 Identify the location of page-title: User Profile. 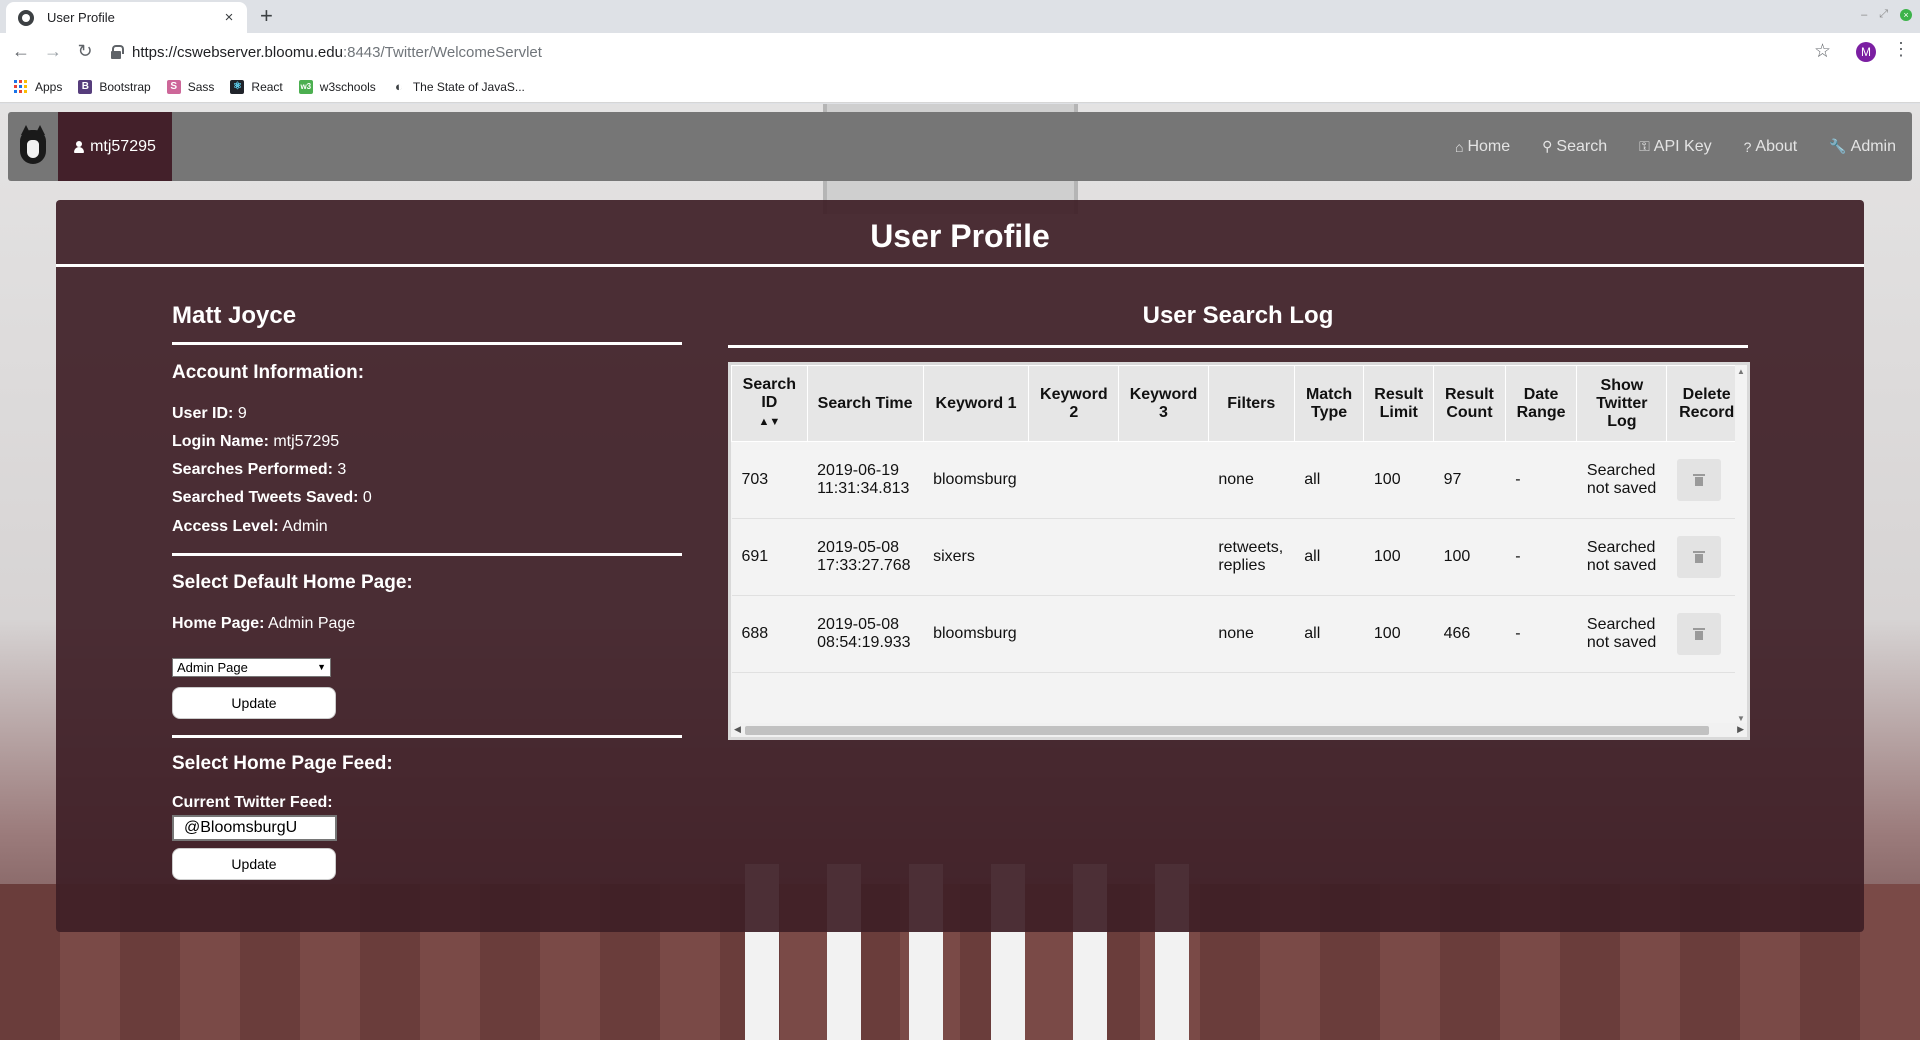
(960, 236).